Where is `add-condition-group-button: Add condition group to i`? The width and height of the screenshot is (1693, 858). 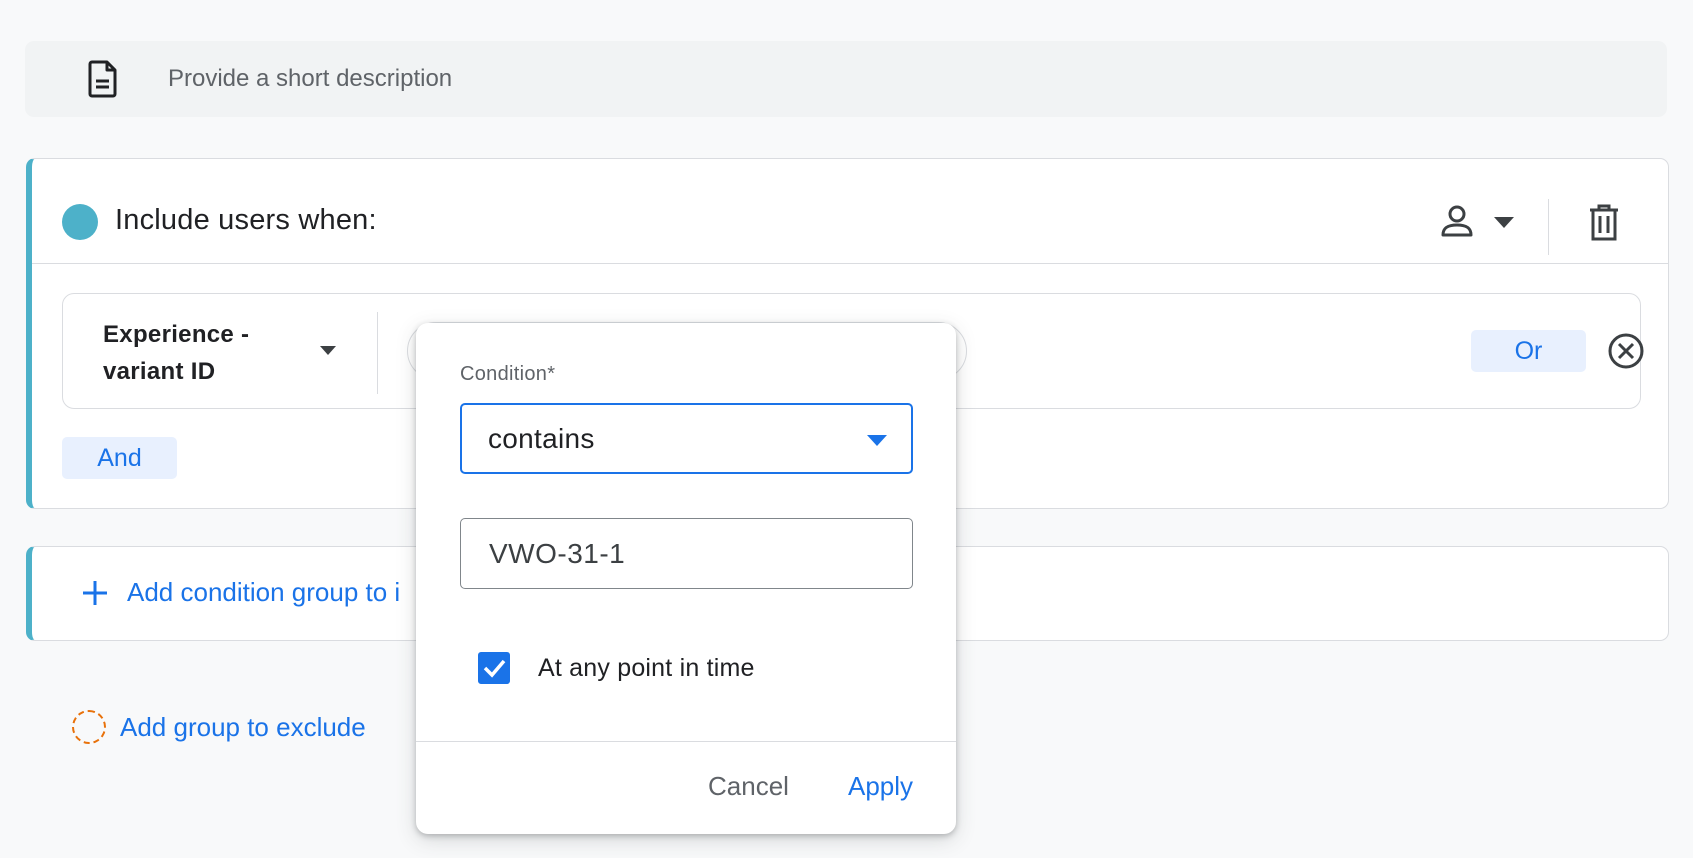 add-condition-group-button: Add condition group to i is located at coordinates (240, 592).